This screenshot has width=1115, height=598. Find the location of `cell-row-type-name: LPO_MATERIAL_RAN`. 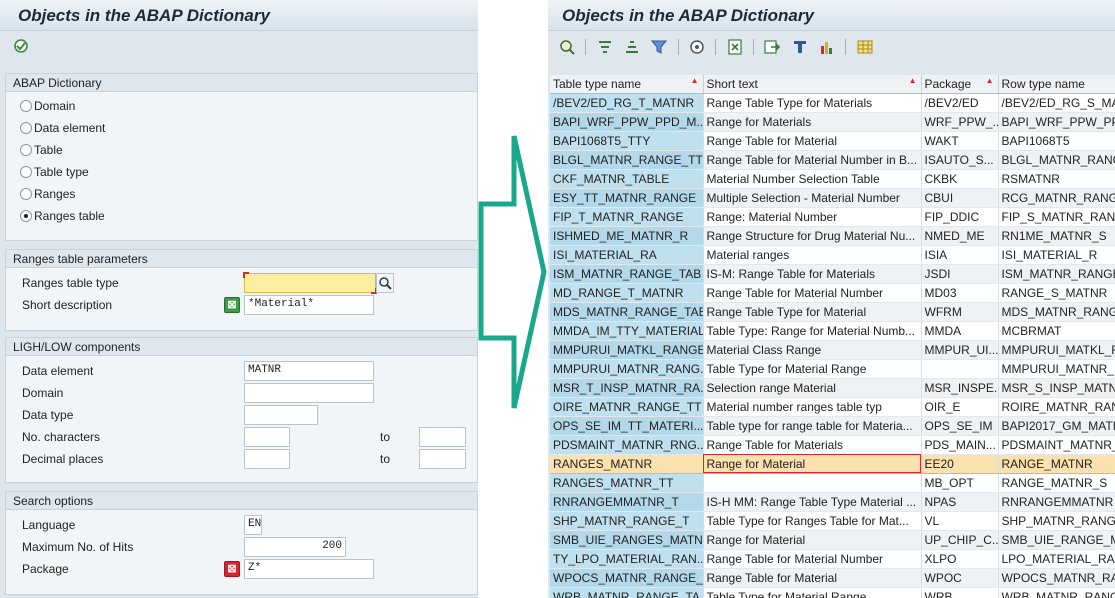

cell-row-type-name: LPO_MATERIAL_RAN is located at coordinates (1056, 559).